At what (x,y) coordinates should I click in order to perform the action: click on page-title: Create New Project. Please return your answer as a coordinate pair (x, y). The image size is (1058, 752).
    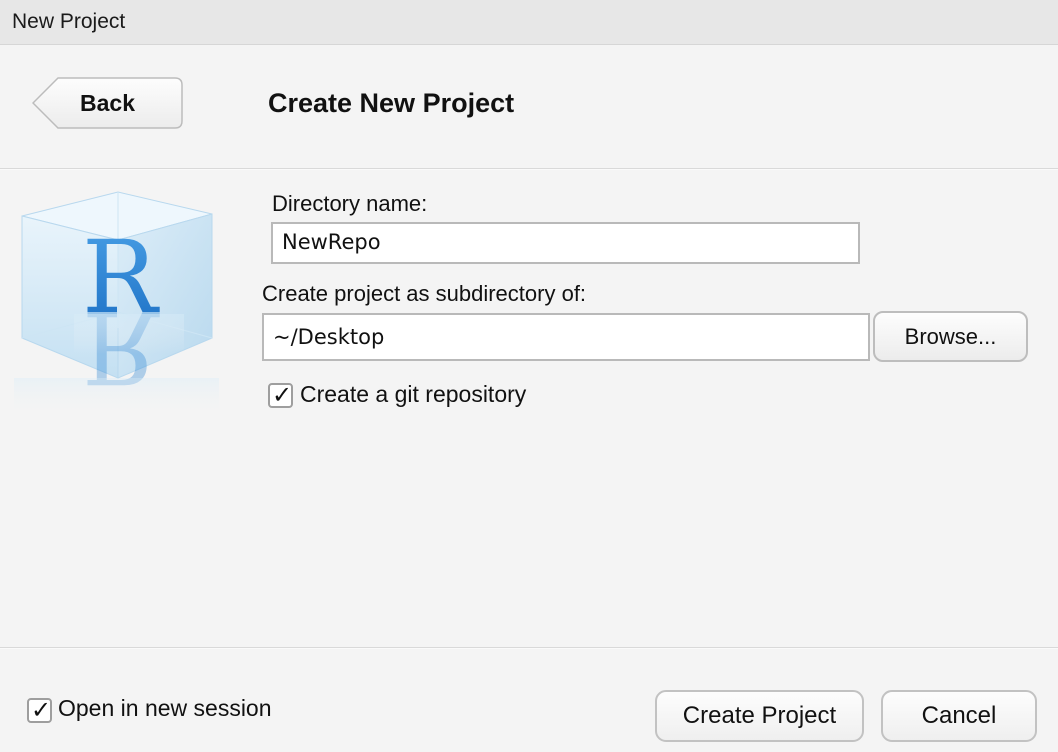
    Looking at the image, I should click on (391, 103).